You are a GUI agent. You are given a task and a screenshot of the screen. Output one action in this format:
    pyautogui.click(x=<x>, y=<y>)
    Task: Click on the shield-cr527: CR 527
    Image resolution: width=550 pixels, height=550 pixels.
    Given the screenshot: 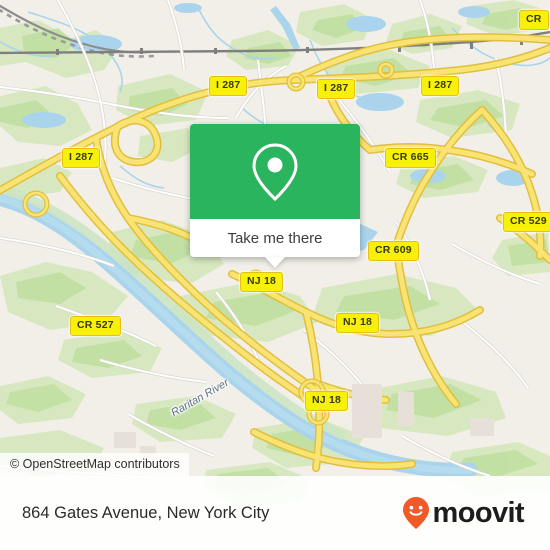 What is the action you would take?
    pyautogui.click(x=95, y=326)
    